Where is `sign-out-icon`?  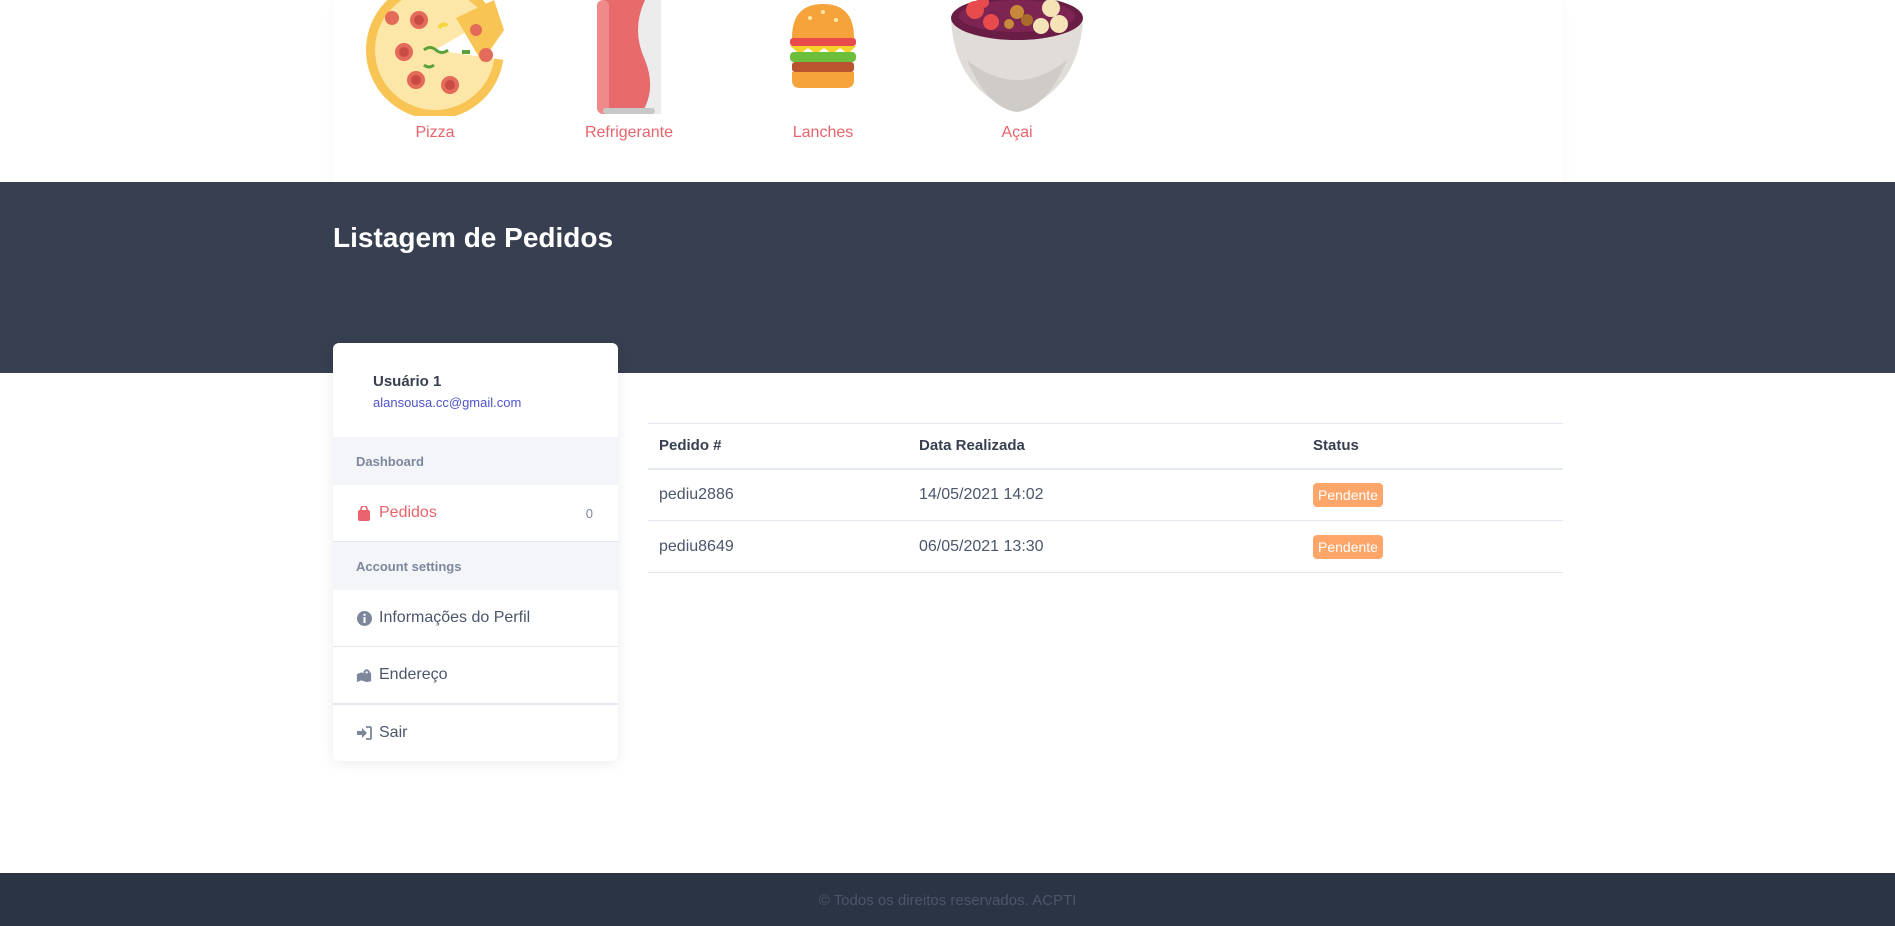 sign-out-icon is located at coordinates (364, 733).